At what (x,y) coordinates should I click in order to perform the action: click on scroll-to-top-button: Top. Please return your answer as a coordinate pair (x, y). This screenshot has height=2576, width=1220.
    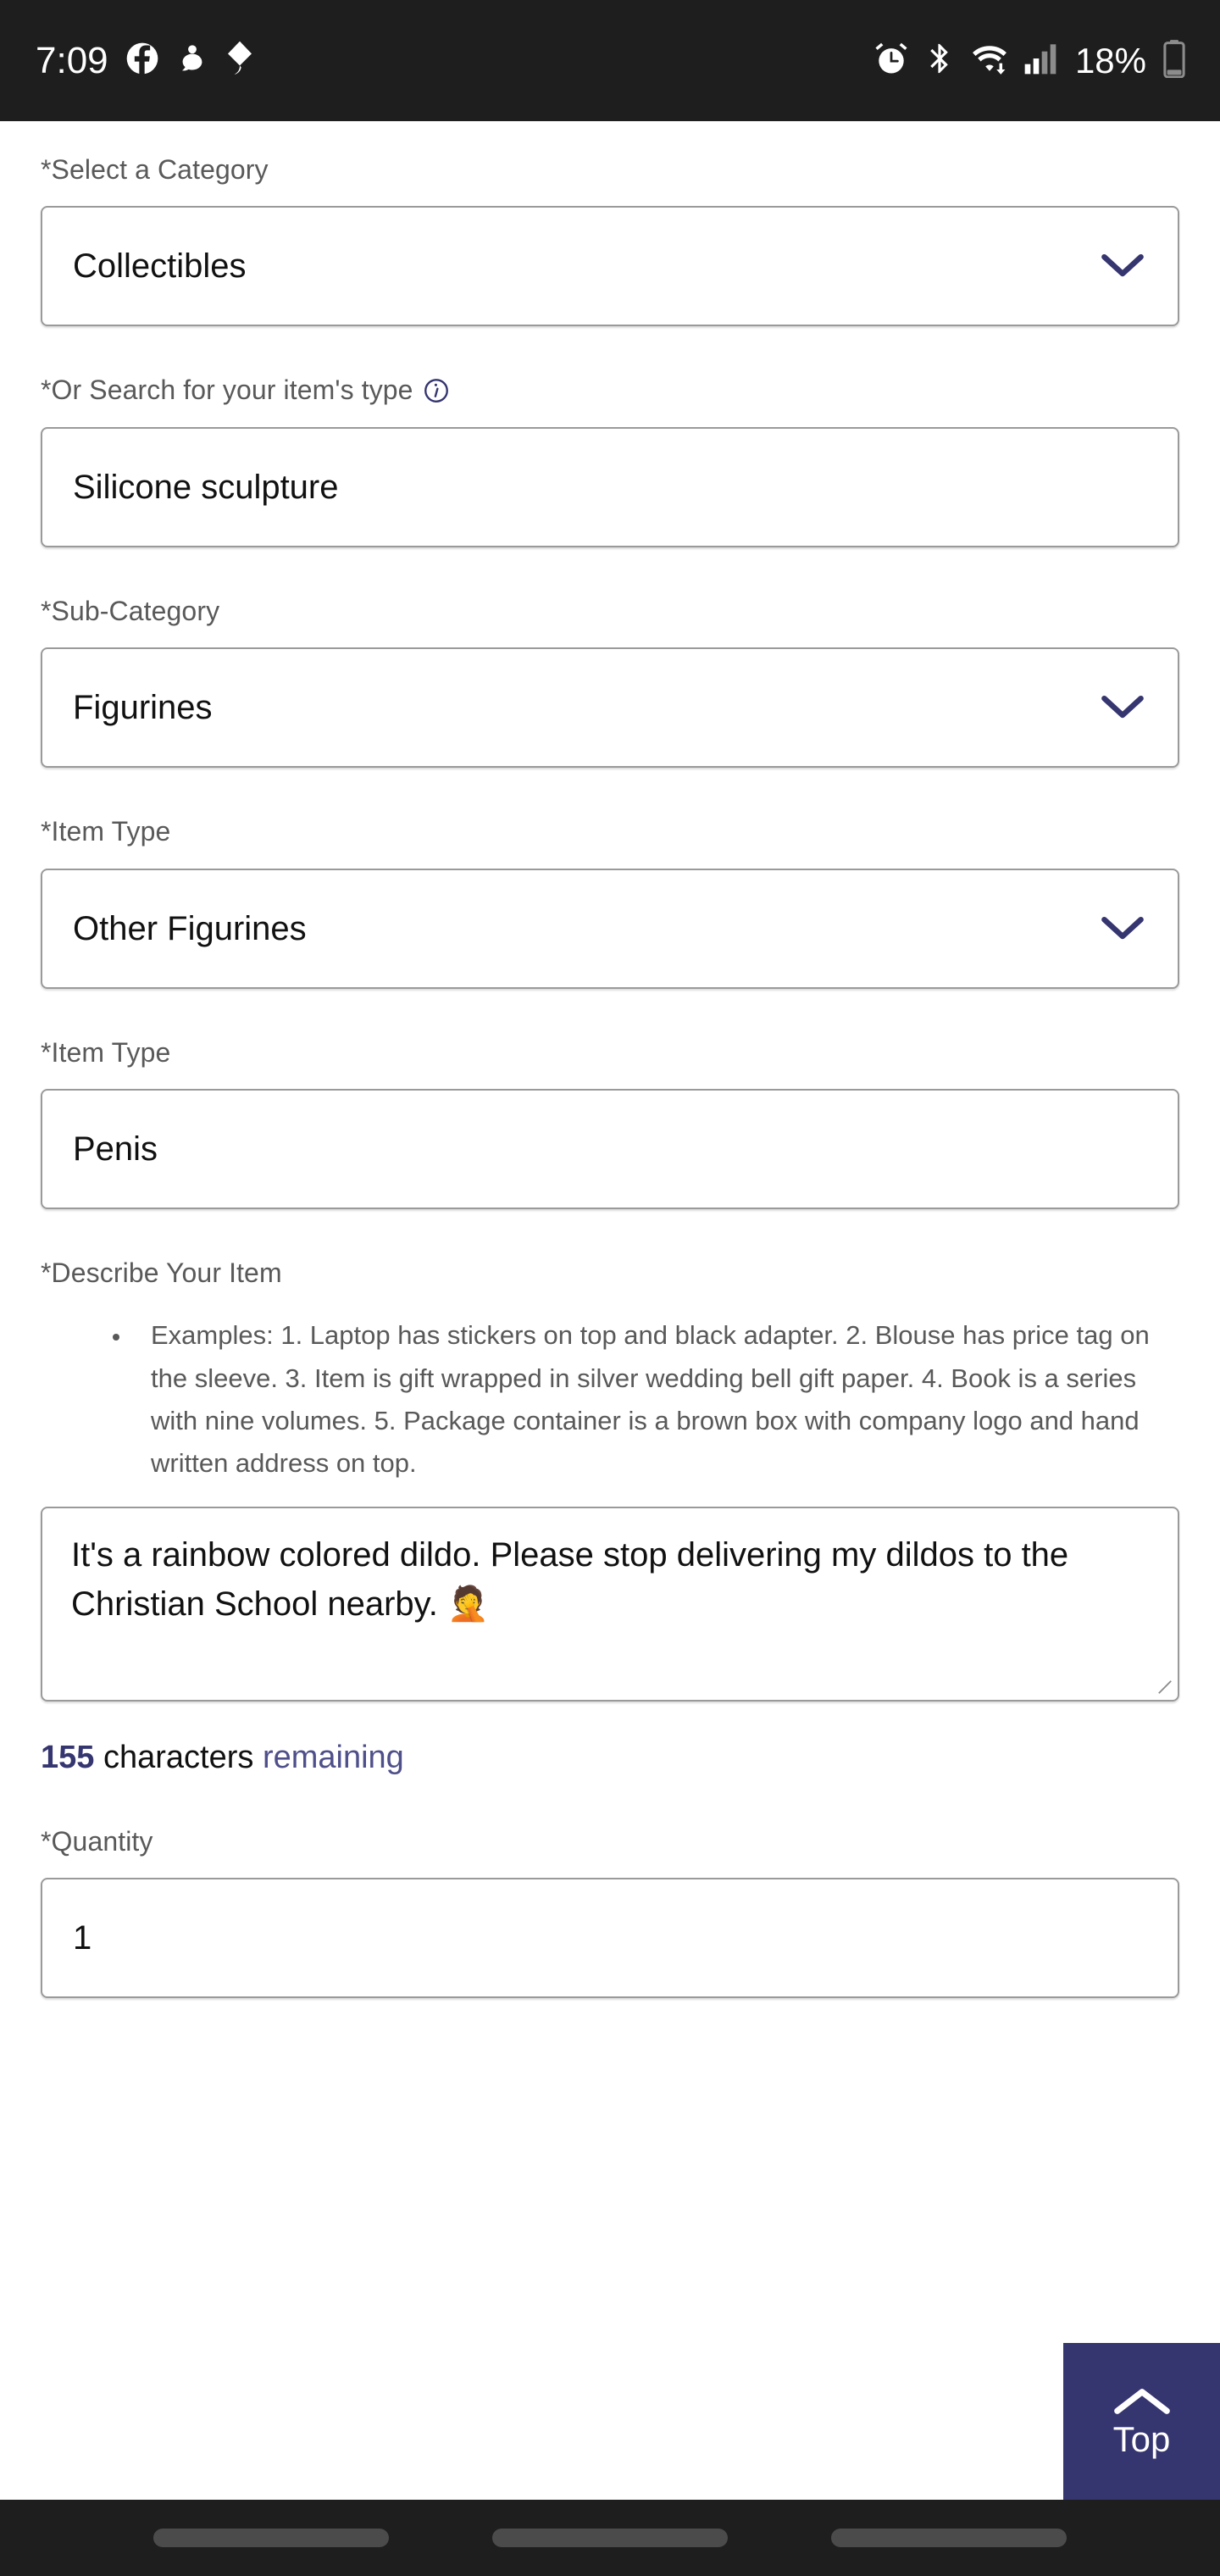
    Looking at the image, I should click on (1141, 2421).